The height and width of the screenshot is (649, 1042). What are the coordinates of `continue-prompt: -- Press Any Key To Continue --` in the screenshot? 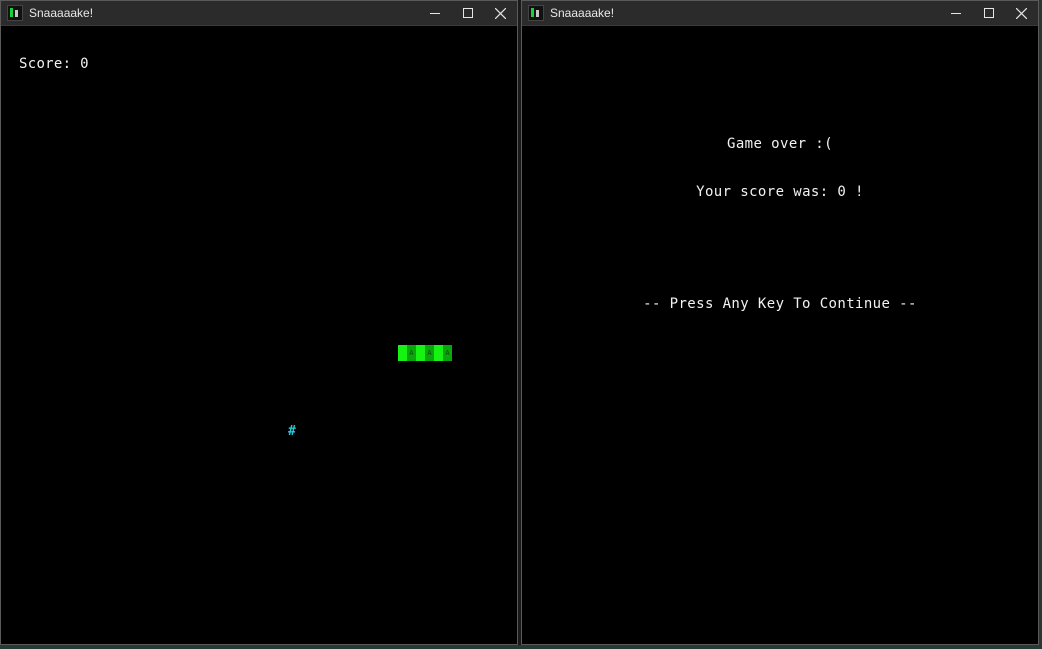 It's located at (780, 304).